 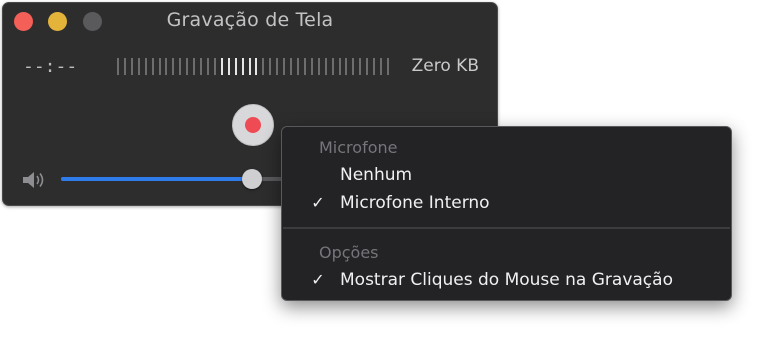 What do you see at coordinates (250, 20) in the screenshot?
I see `window-title: Gravação de Tela` at bounding box center [250, 20].